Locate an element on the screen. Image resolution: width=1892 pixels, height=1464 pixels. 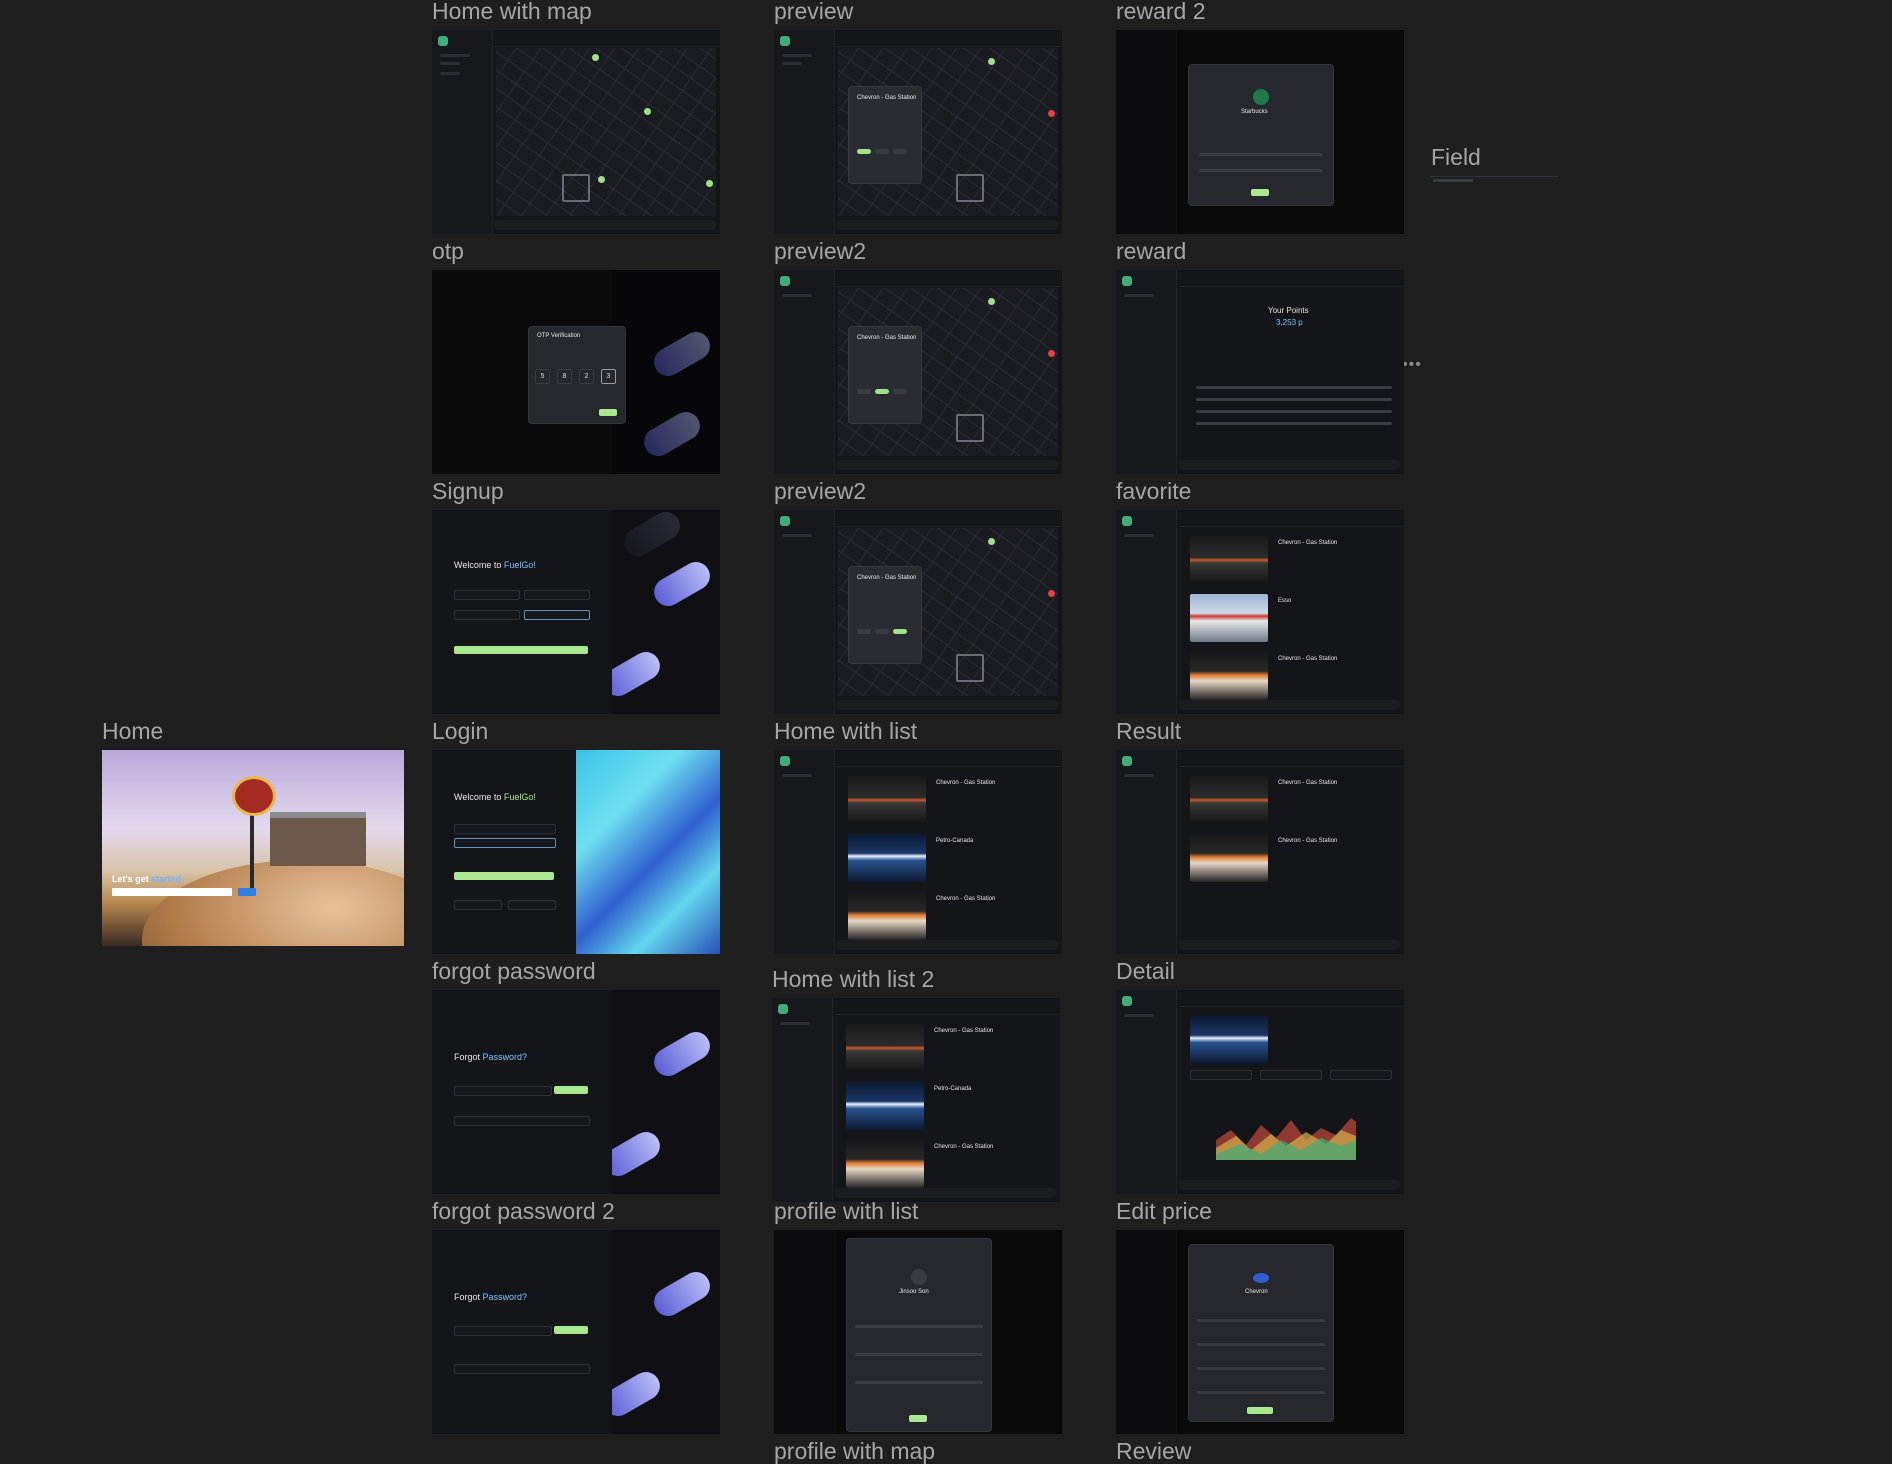
frame-label-home-with-list-2: Home with list 2 is located at coordinates (853, 979).